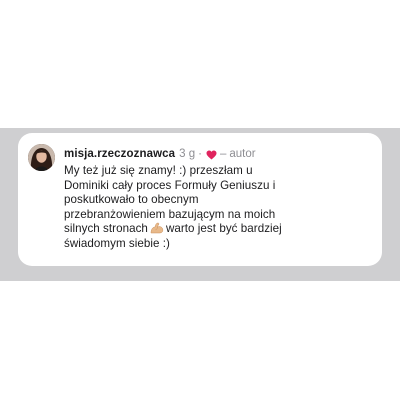 Image resolution: width=400 pixels, height=400 pixels. What do you see at coordinates (158, 170) in the screenshot?
I see `comment-line: My też już się znamy! :) przeszłam u` at bounding box center [158, 170].